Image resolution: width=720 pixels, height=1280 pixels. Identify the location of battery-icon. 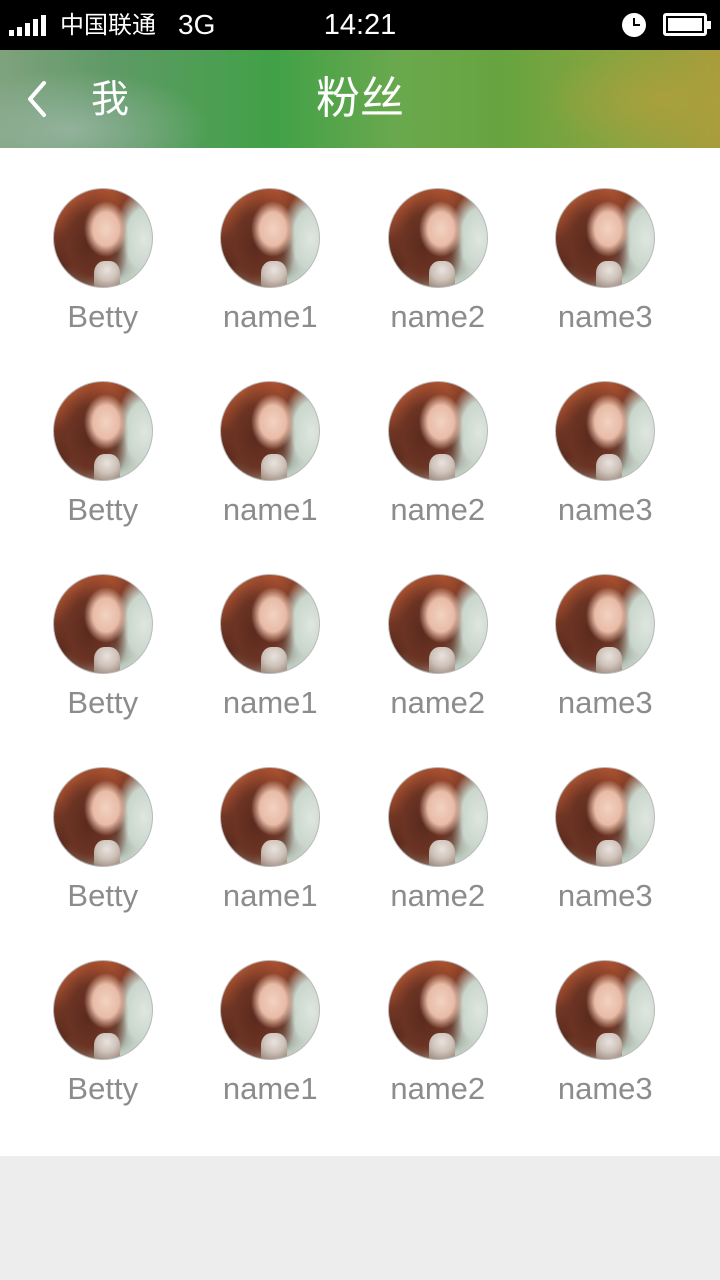
(687, 24).